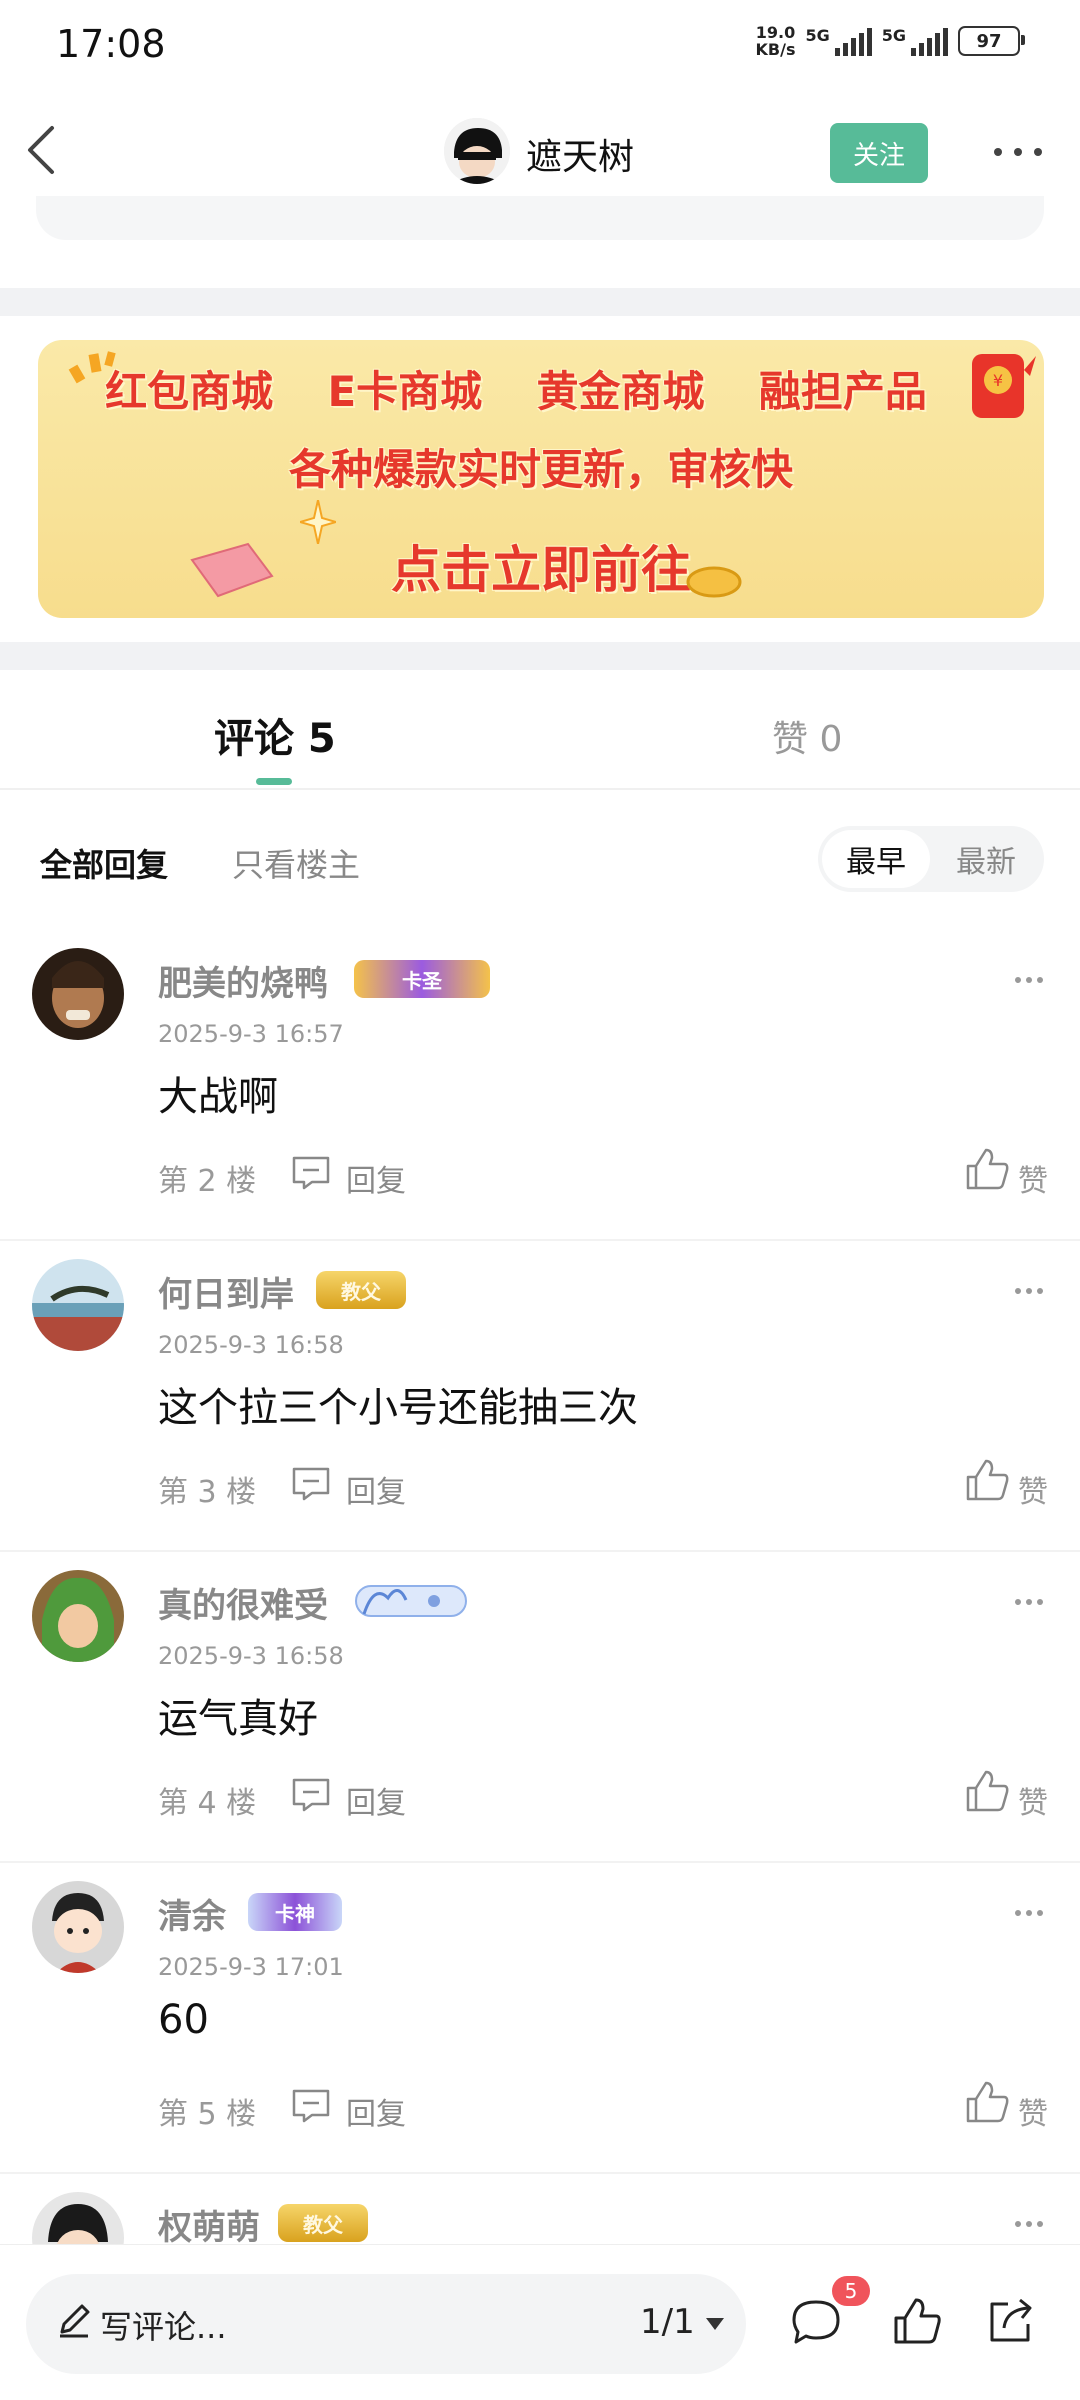 Image resolution: width=1080 pixels, height=2400 pixels. What do you see at coordinates (192, 1913) in the screenshot?
I see `commenter-name: 清余` at bounding box center [192, 1913].